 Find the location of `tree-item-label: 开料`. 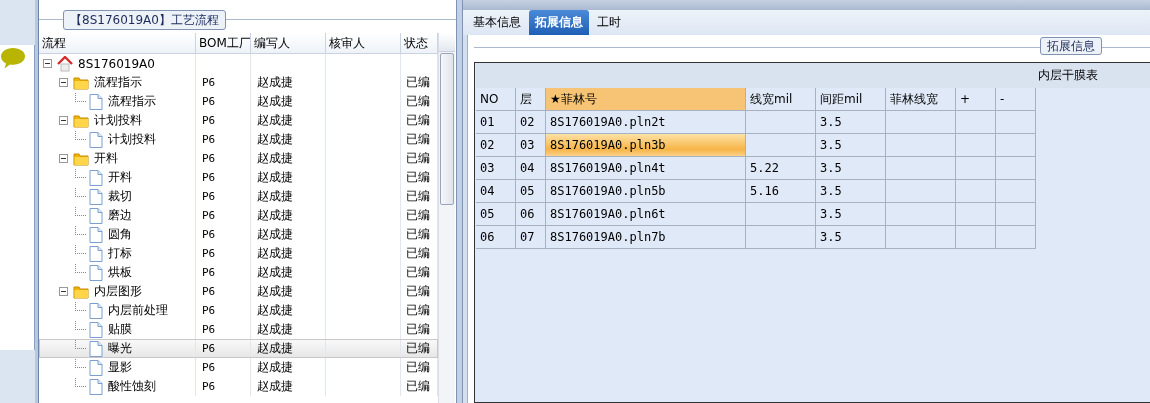

tree-item-label: 开料 is located at coordinates (119, 177).